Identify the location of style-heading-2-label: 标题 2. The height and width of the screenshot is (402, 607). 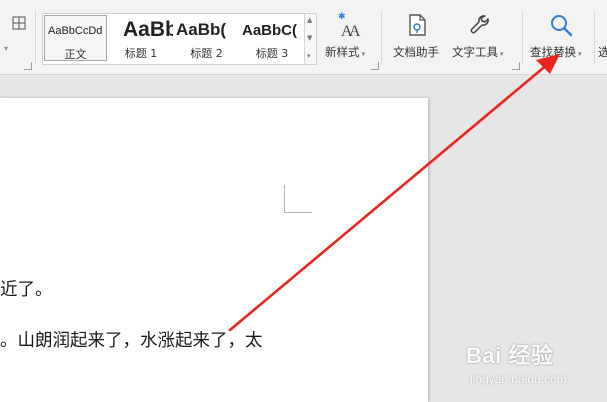
(206, 53).